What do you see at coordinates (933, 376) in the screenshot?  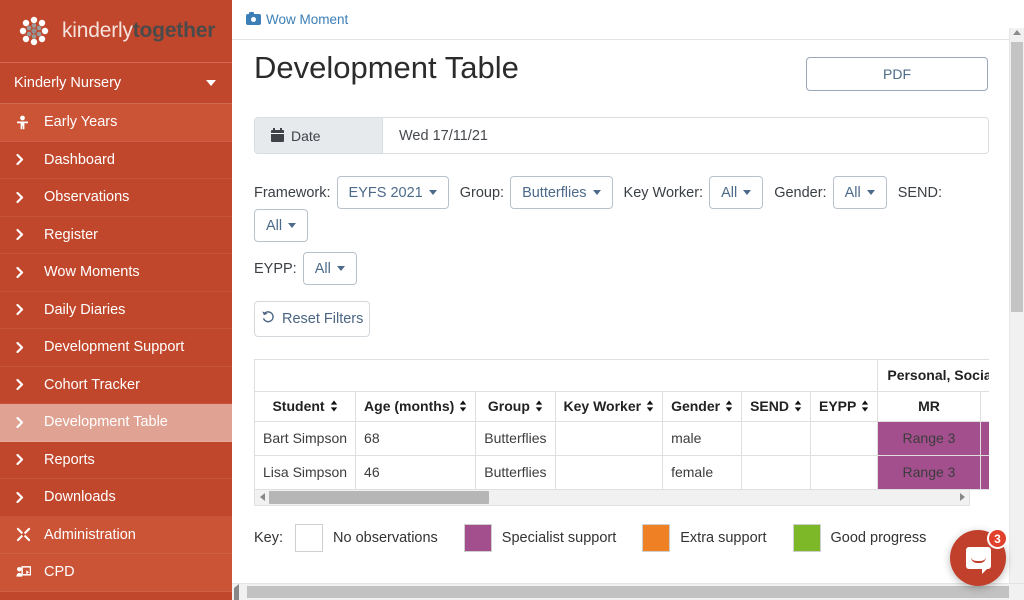 I see `table-group-header: Personal, Social a` at bounding box center [933, 376].